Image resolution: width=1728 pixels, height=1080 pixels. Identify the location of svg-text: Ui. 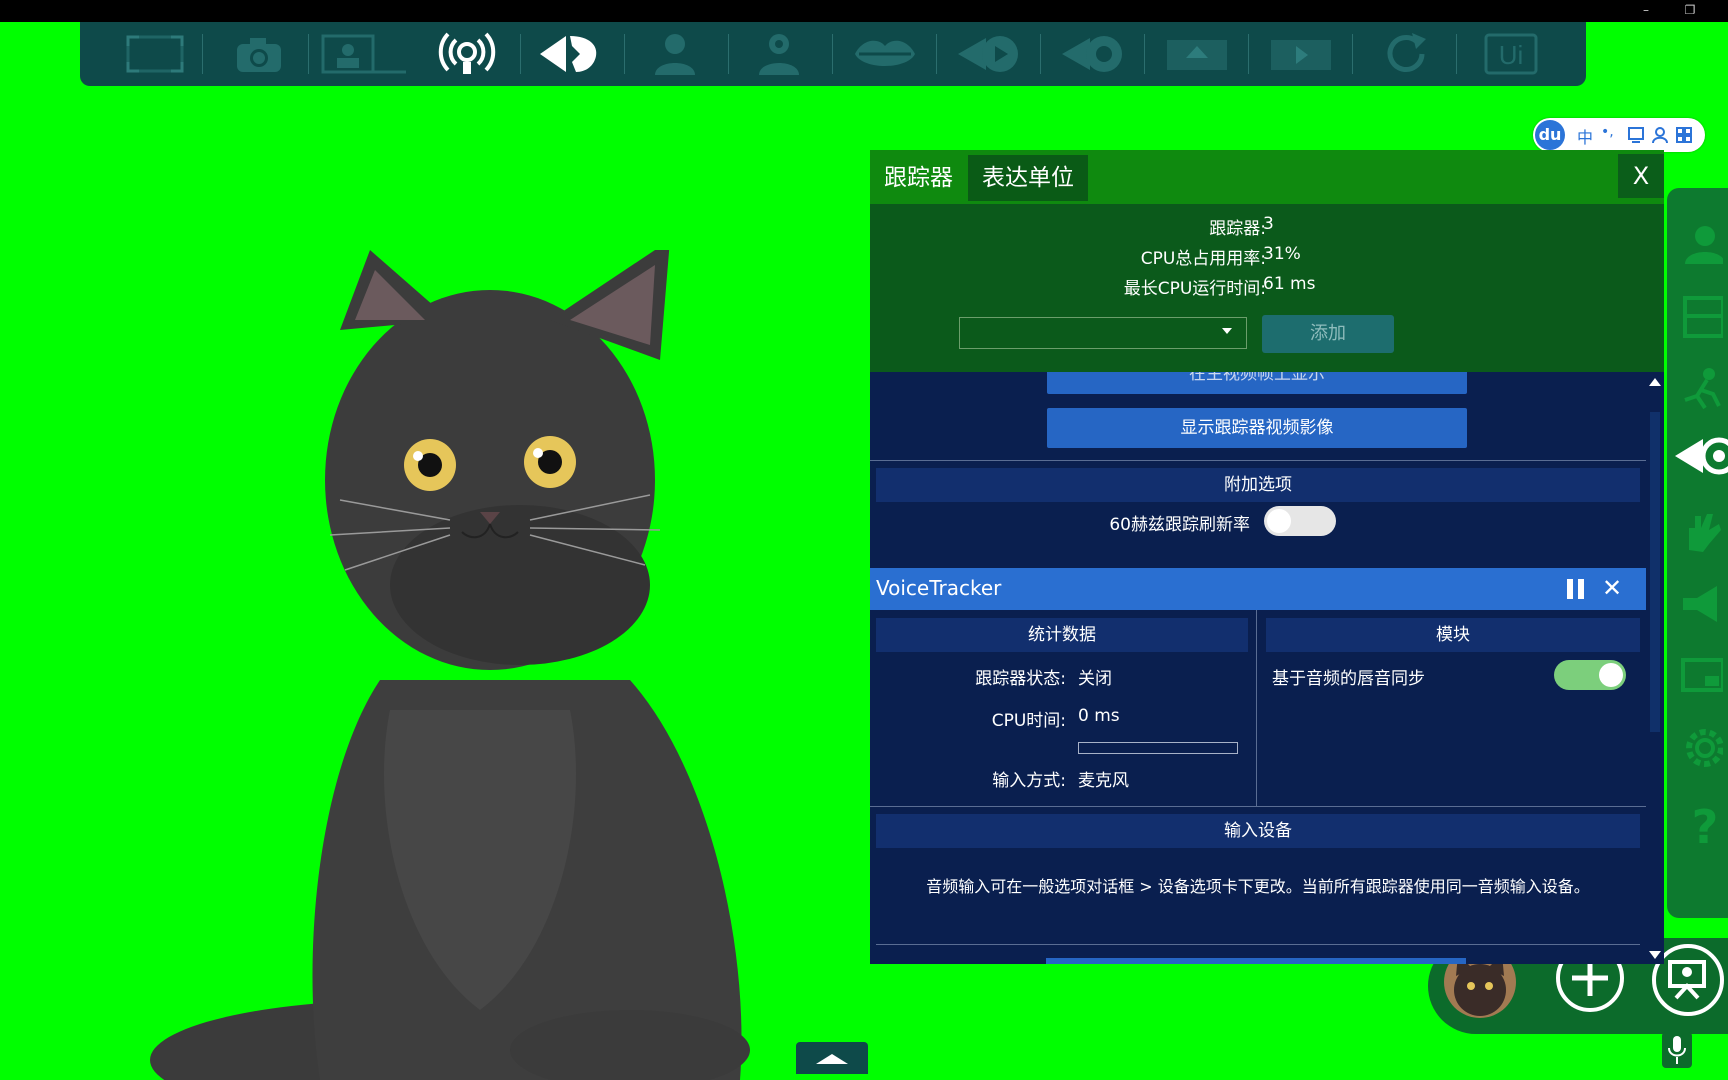
(1511, 55).